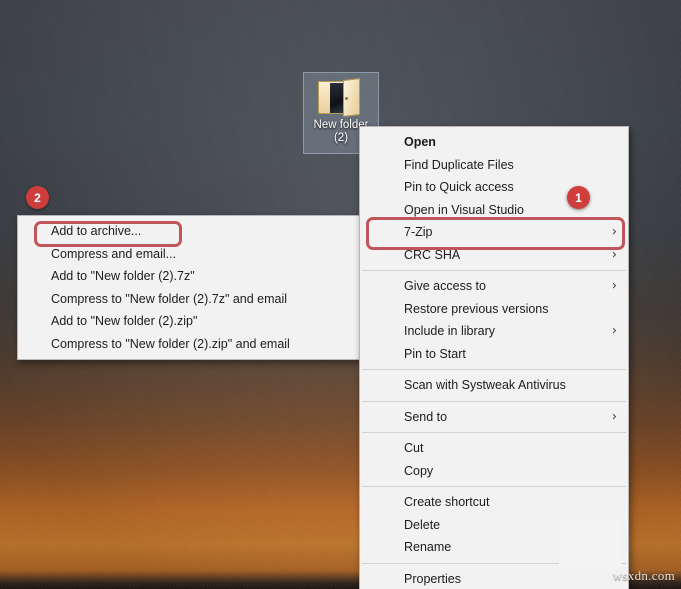  What do you see at coordinates (432, 578) in the screenshot?
I see `menu-item-label: Properties` at bounding box center [432, 578].